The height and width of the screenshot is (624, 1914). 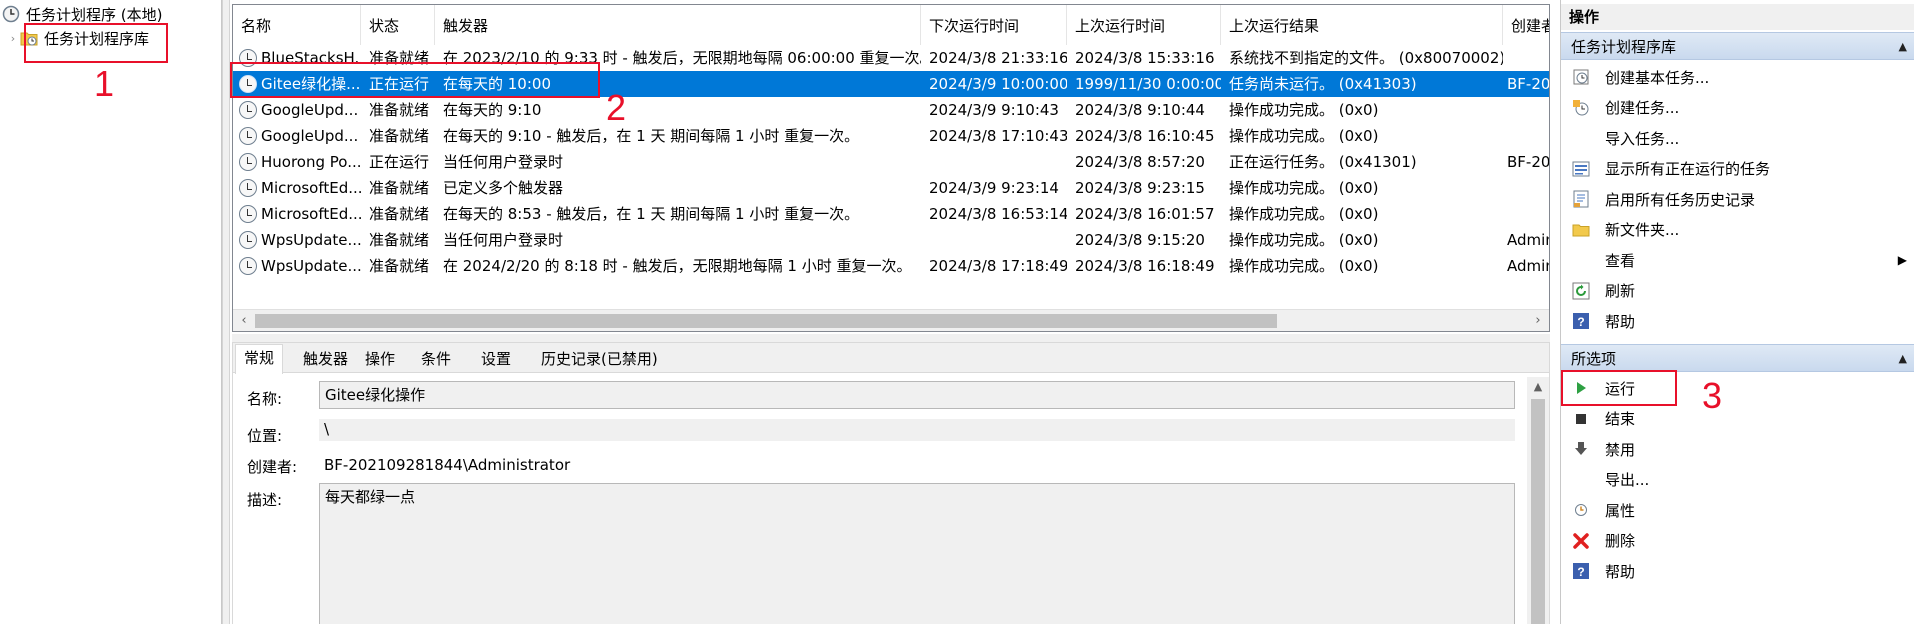 I want to click on column-header-trigger: 触发器, so click(x=678, y=25).